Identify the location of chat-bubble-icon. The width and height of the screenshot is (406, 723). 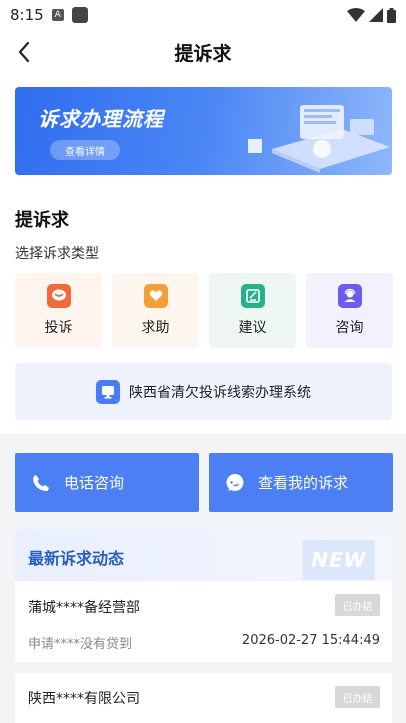
(235, 483).